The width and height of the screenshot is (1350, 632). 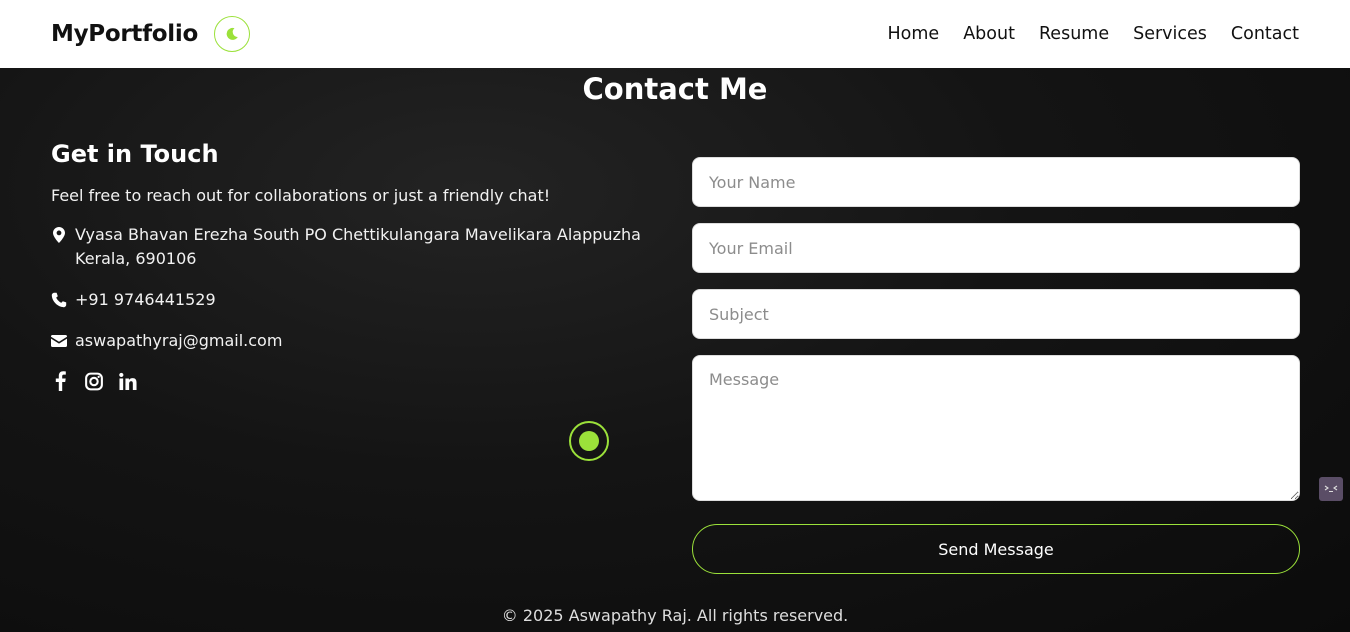 What do you see at coordinates (94, 381) in the screenshot?
I see `instagram-icon` at bounding box center [94, 381].